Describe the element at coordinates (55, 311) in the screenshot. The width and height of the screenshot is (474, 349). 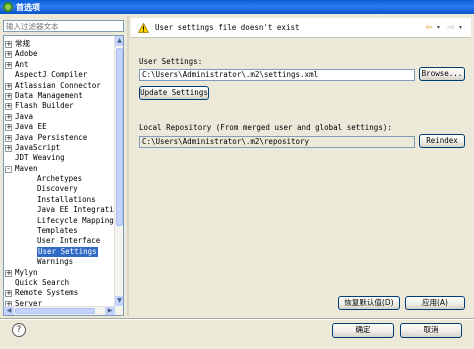
I see `scroll-thumb-horizontal` at that location.